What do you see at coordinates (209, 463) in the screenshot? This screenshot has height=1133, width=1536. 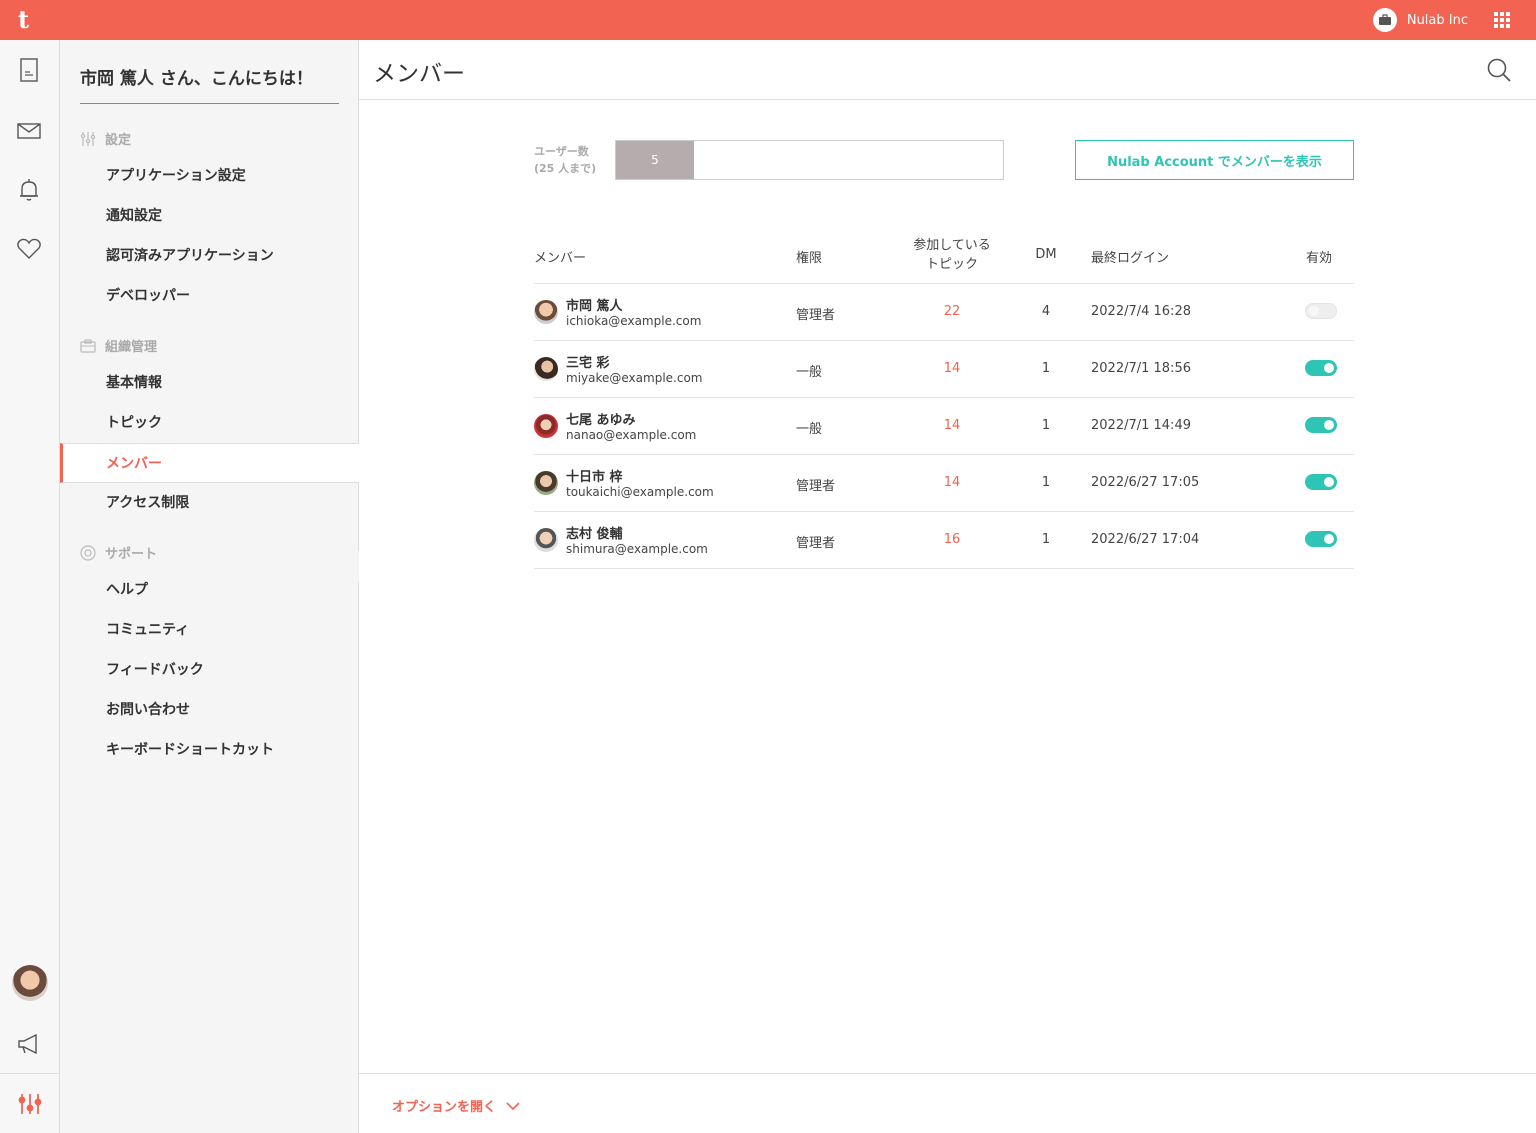 I see `nav-members: メンバー` at bounding box center [209, 463].